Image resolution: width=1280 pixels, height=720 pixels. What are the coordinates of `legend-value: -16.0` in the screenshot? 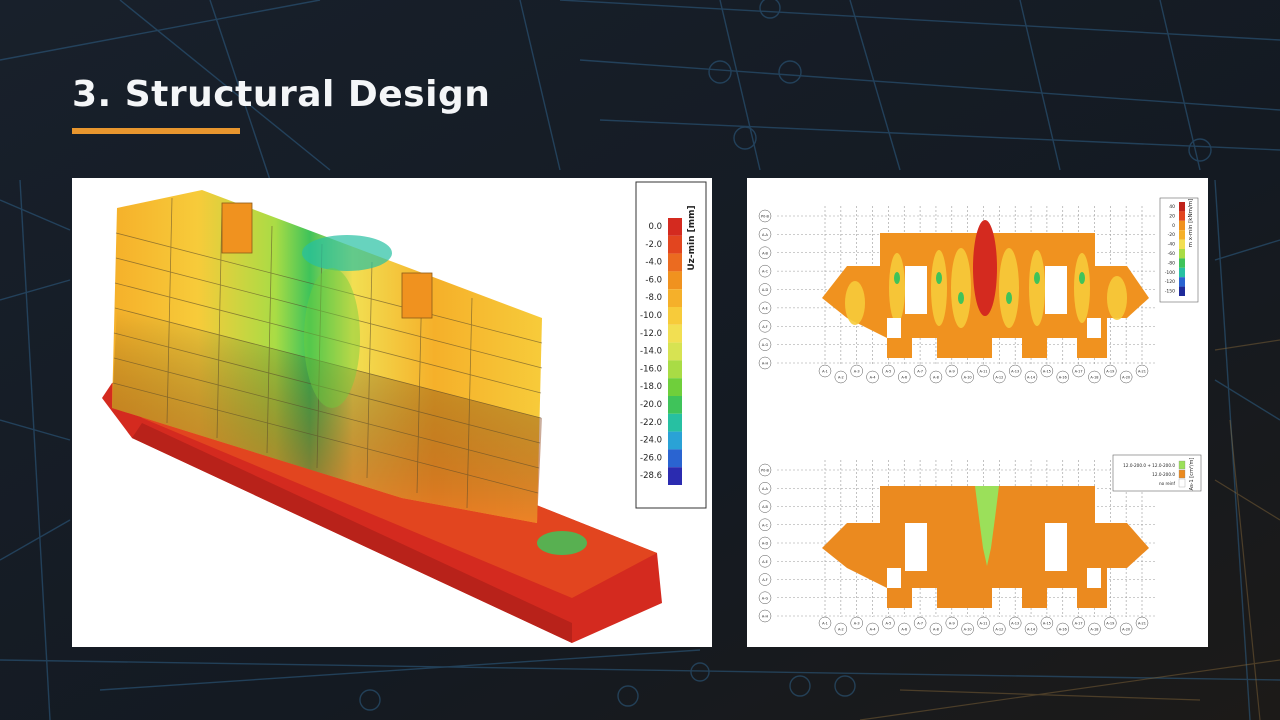 It's located at (651, 369).